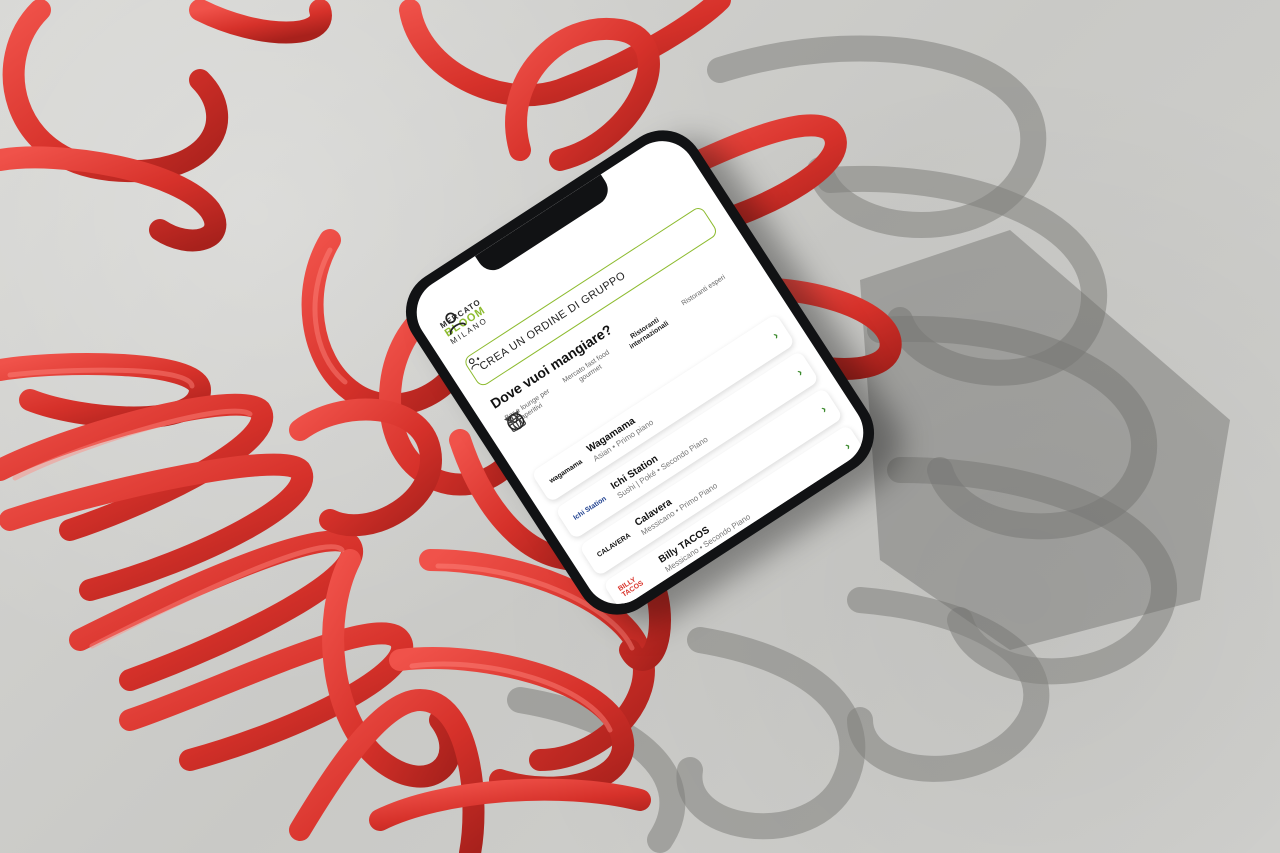 The image size is (1280, 853). Describe the element at coordinates (649, 333) in the screenshot. I see `category-label: Ristoranti internazionali` at that location.